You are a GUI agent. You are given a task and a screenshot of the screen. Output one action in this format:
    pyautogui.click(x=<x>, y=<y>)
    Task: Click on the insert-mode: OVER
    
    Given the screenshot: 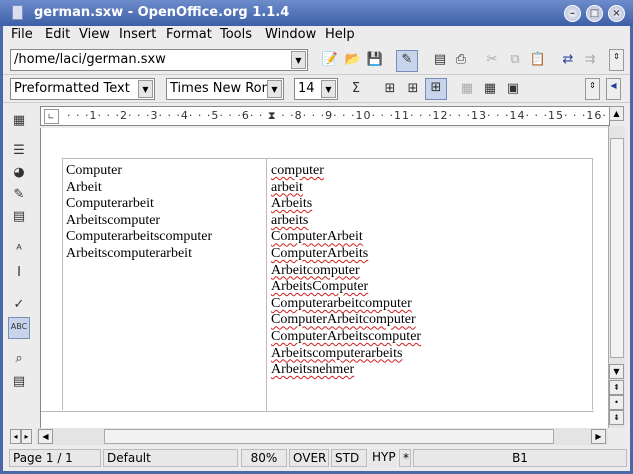 What is the action you would take?
    pyautogui.click(x=309, y=458)
    